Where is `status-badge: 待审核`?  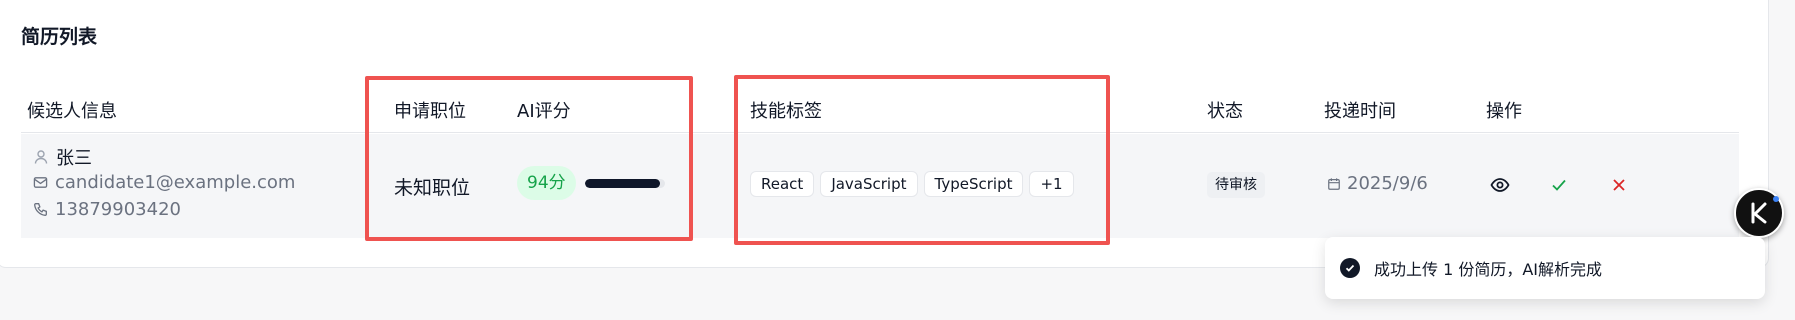 status-badge: 待审核 is located at coordinates (1236, 185).